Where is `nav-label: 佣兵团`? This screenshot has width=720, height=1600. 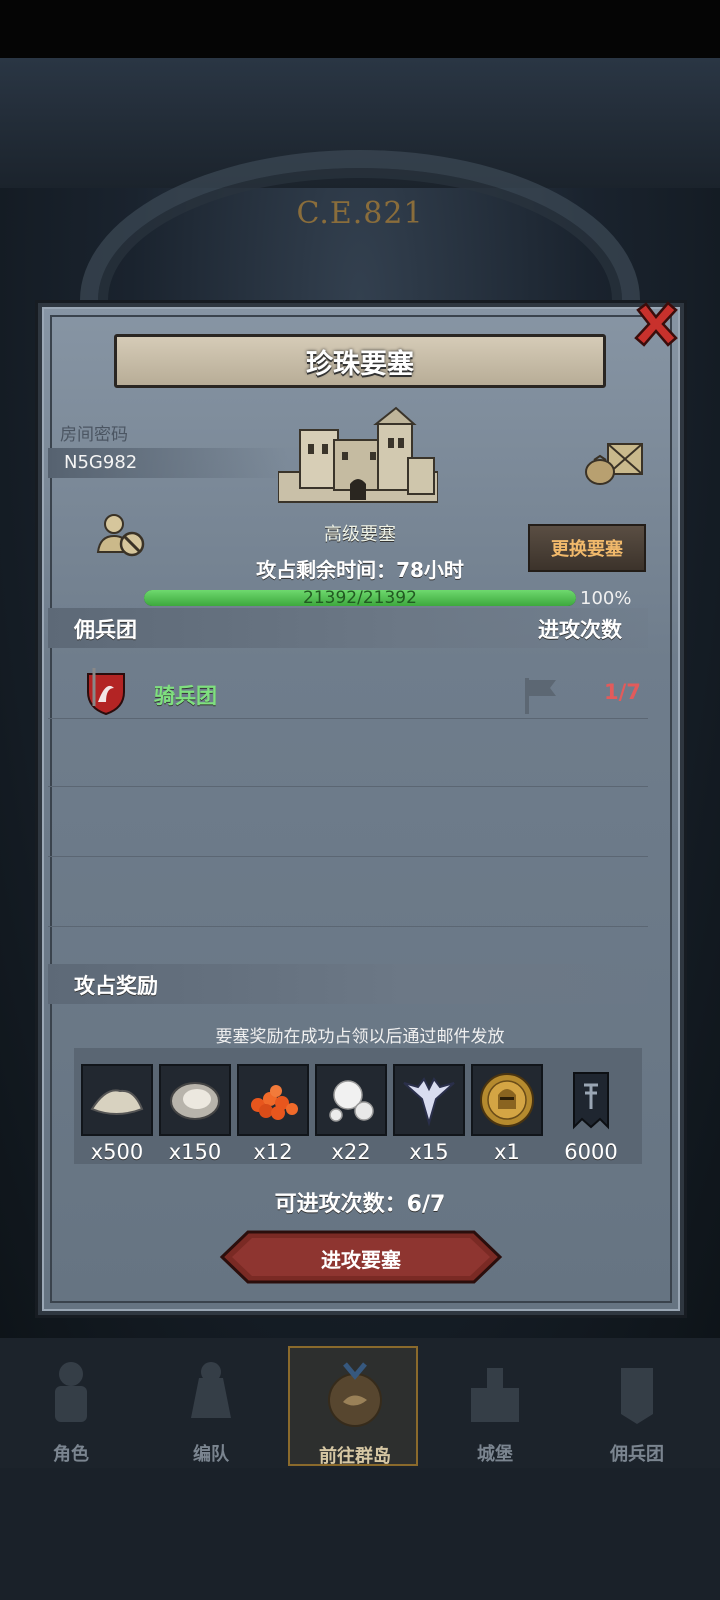 nav-label: 佣兵团 is located at coordinates (637, 1454).